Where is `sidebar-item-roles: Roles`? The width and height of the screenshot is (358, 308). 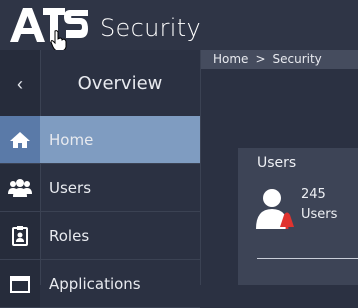 sidebar-item-roles: Roles is located at coordinates (100, 236).